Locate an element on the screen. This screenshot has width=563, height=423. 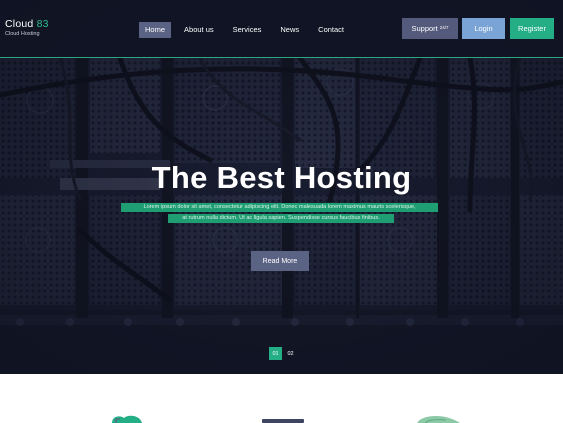
support-button: Support 24/7 is located at coordinates (430, 28).